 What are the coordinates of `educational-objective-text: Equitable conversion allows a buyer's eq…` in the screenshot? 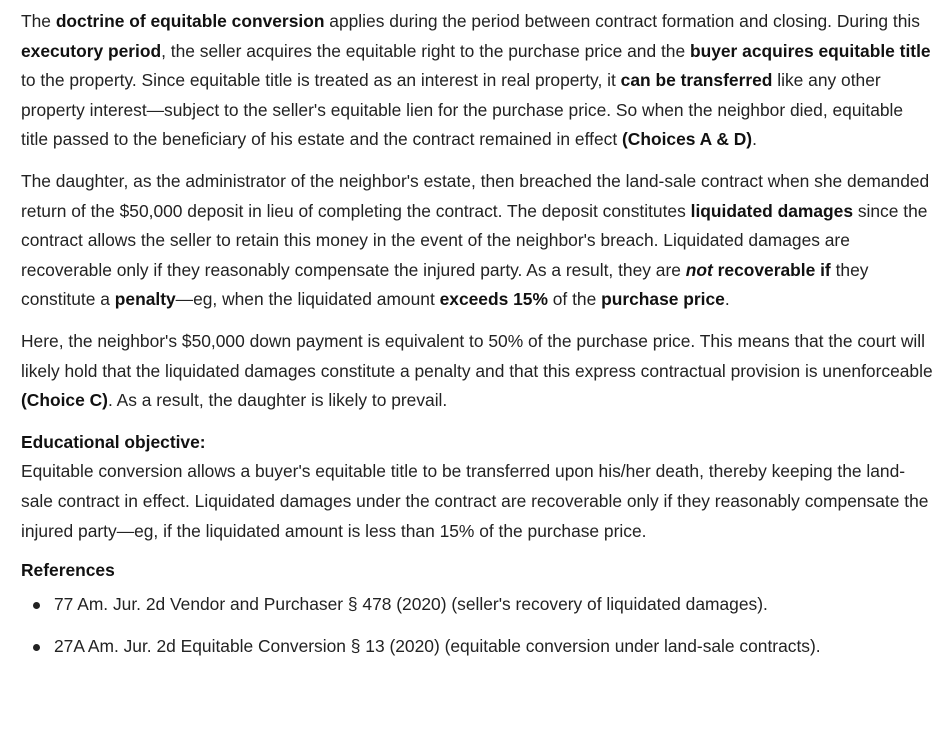 It's located at (475, 501).